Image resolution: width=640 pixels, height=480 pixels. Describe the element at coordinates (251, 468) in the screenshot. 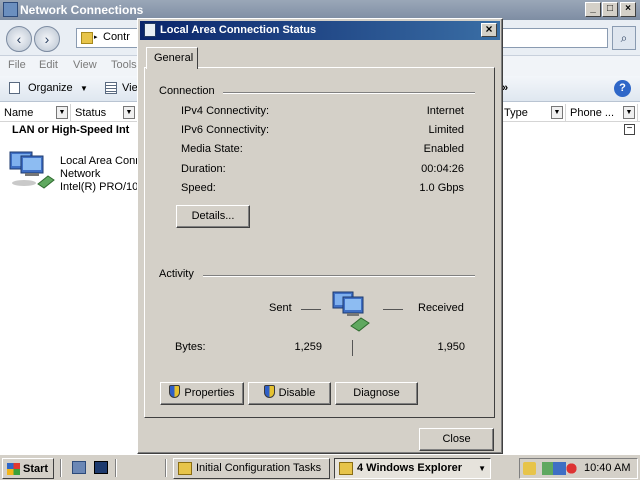

I see `task-initial-configuration: Initial Configuration Tasks` at that location.